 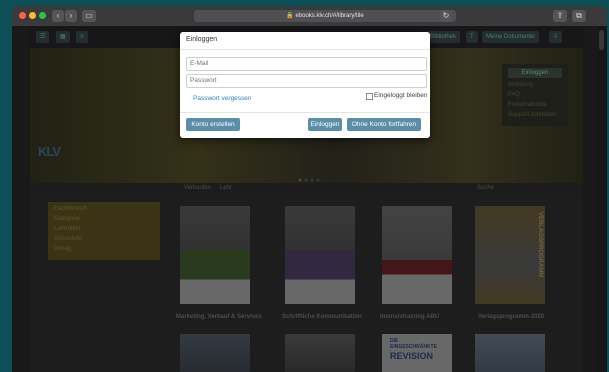 I want to click on forgot-password-link: Passwort vergessen, so click(x=222, y=98).